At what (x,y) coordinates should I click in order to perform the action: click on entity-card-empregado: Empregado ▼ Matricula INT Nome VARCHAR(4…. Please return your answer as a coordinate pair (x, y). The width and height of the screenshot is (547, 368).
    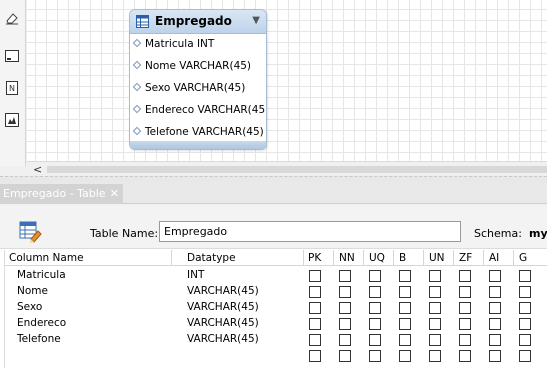
    Looking at the image, I should click on (198, 79).